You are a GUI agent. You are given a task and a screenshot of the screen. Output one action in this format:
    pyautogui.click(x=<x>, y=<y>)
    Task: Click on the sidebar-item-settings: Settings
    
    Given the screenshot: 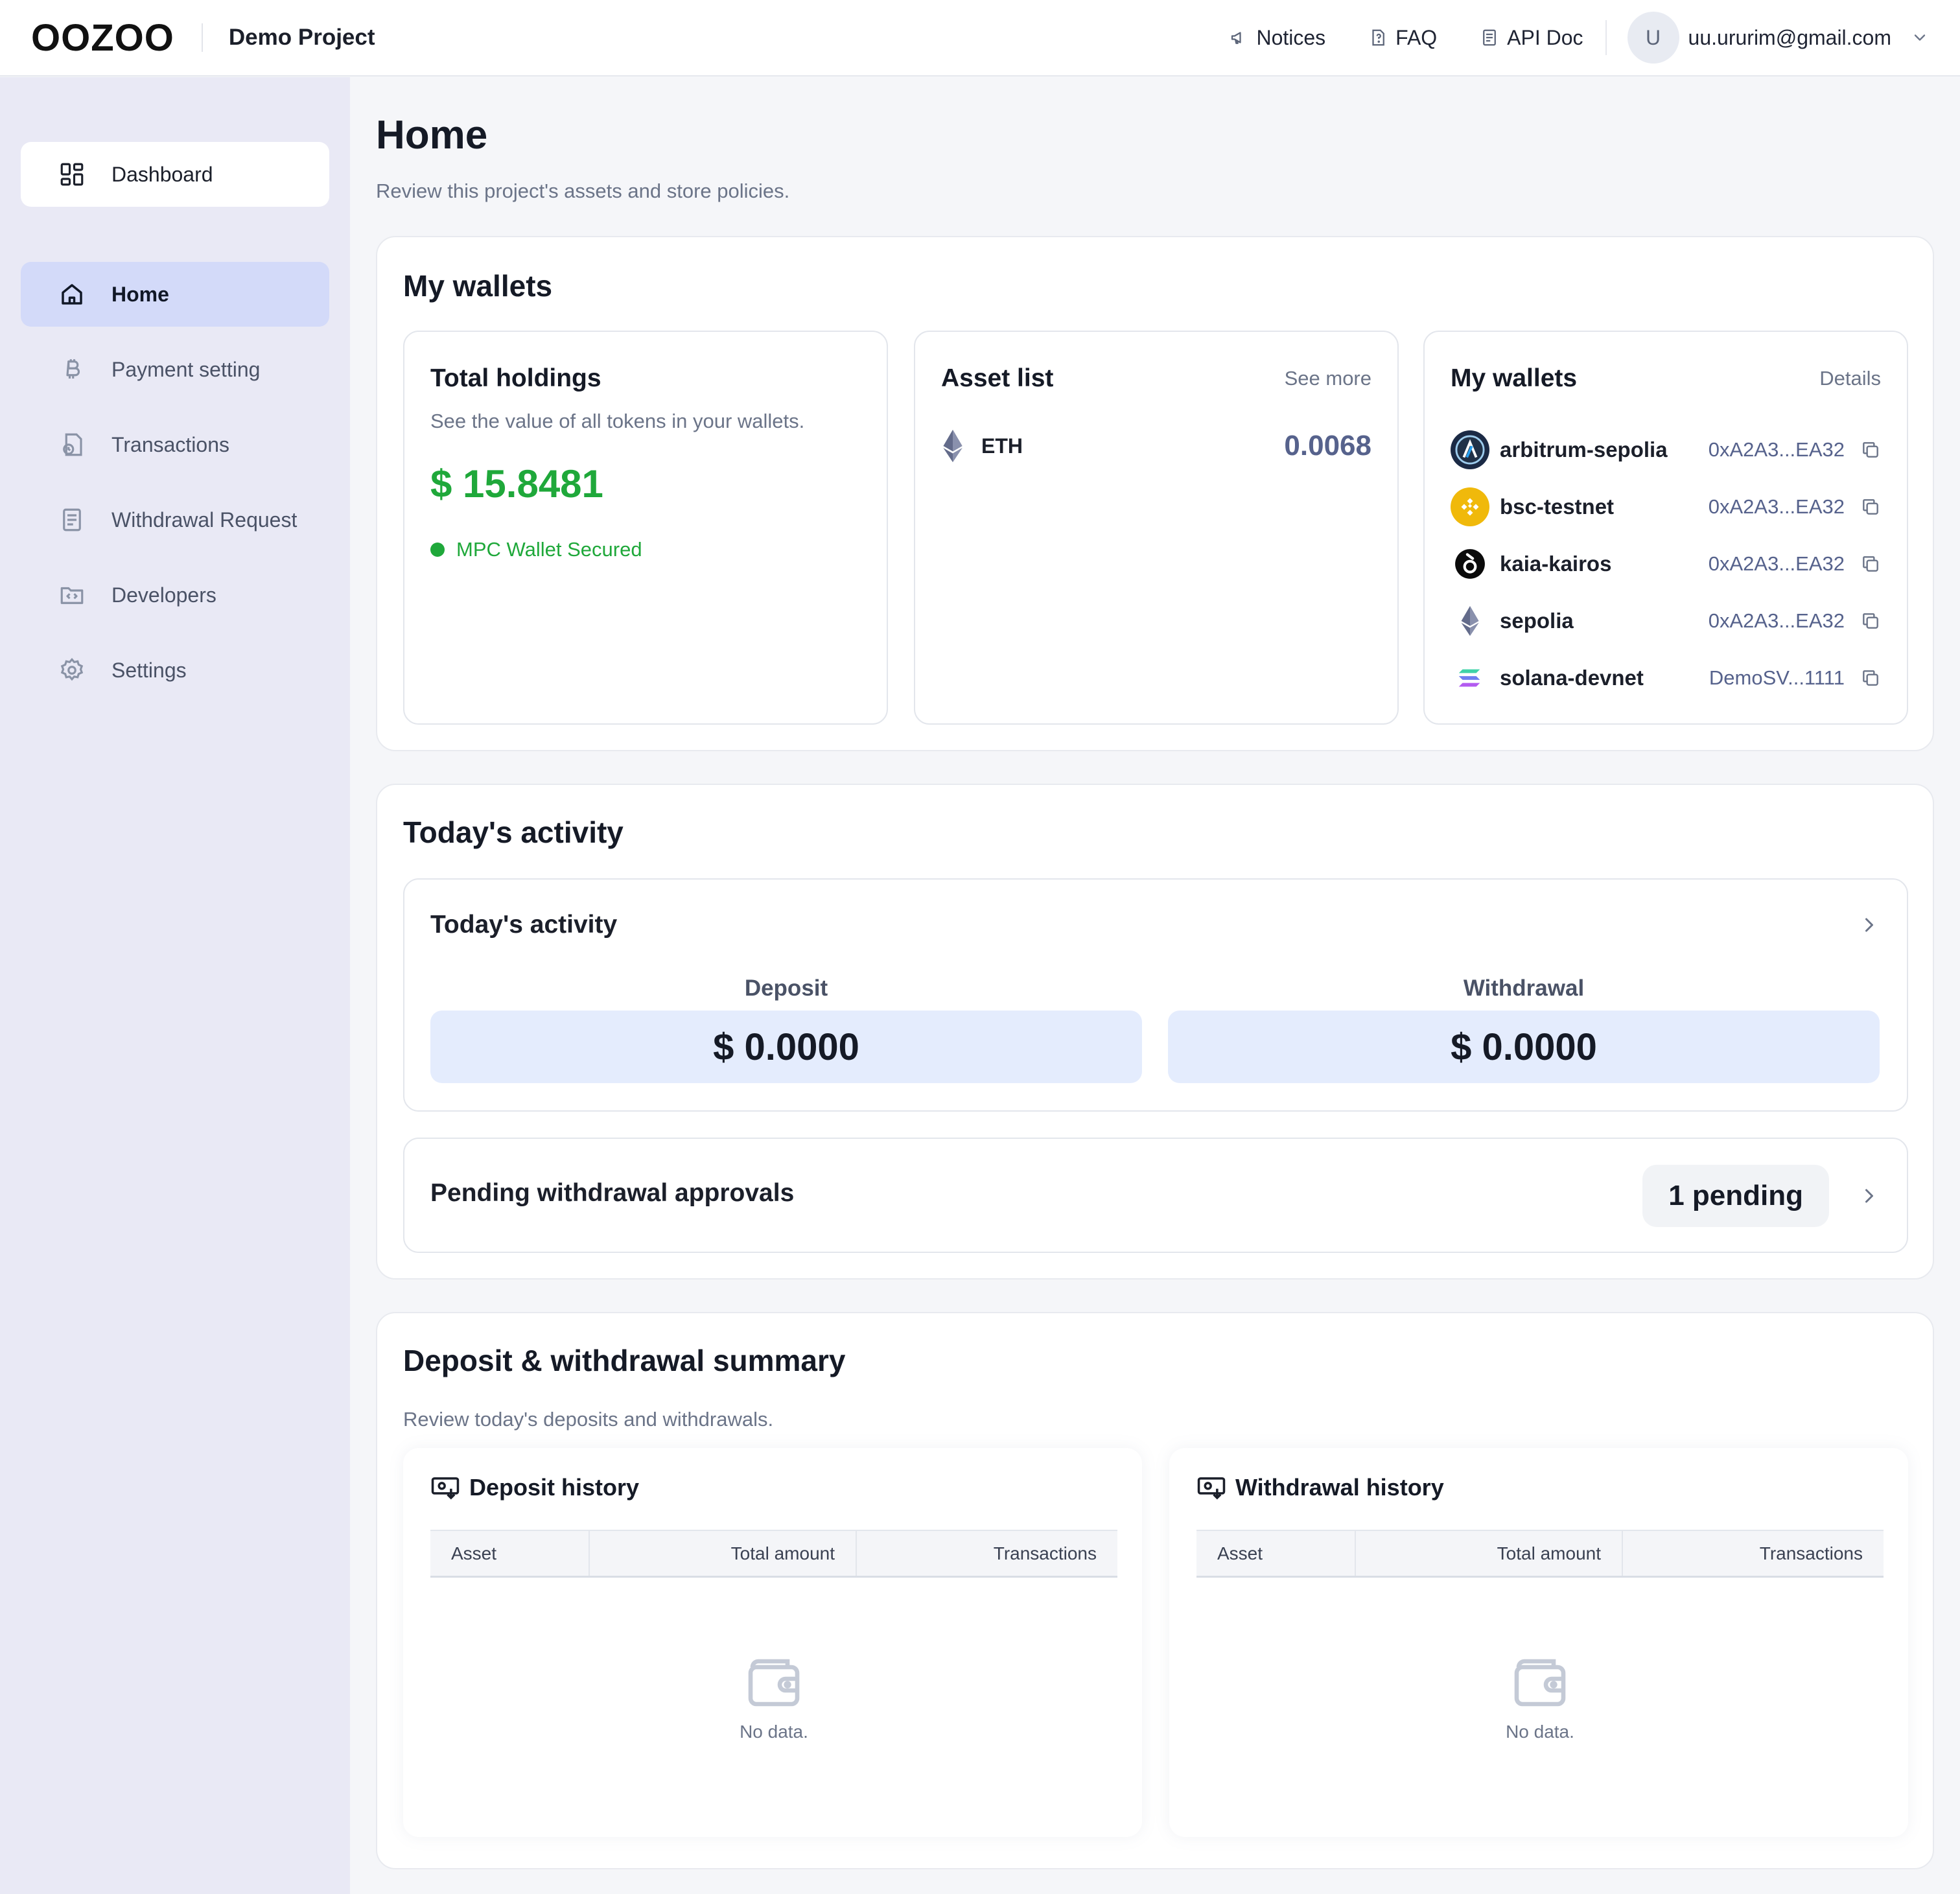 What is the action you would take?
    pyautogui.click(x=175, y=670)
    